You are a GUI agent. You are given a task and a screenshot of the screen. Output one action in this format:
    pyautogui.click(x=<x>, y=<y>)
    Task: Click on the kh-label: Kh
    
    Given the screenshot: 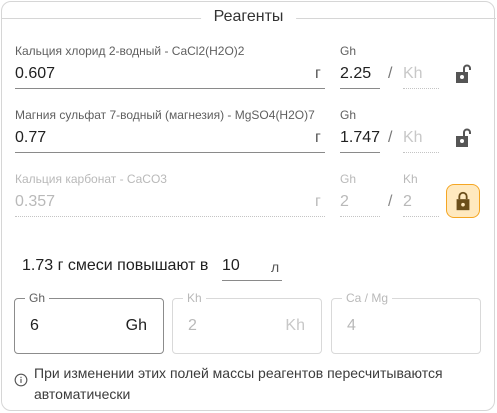 What is the action you would take?
    pyautogui.click(x=410, y=179)
    